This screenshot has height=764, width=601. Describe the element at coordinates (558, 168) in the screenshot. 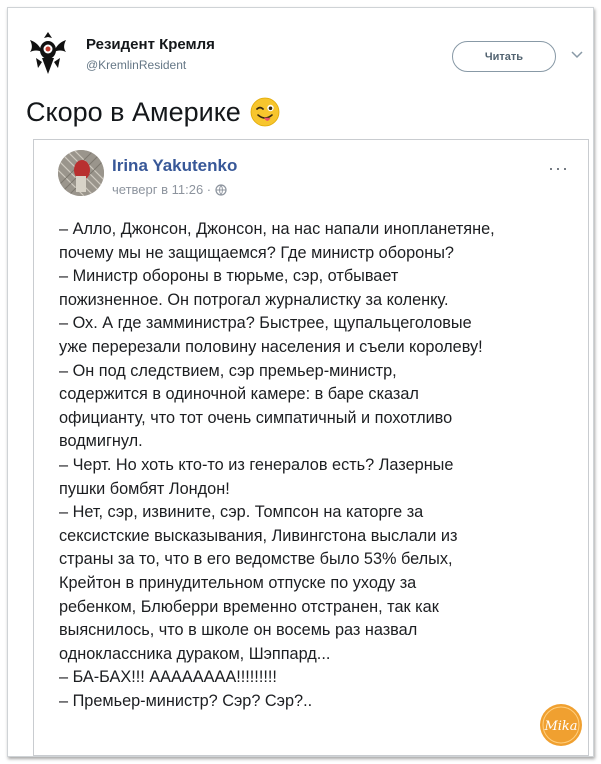

I see `more-options-icon: ···` at that location.